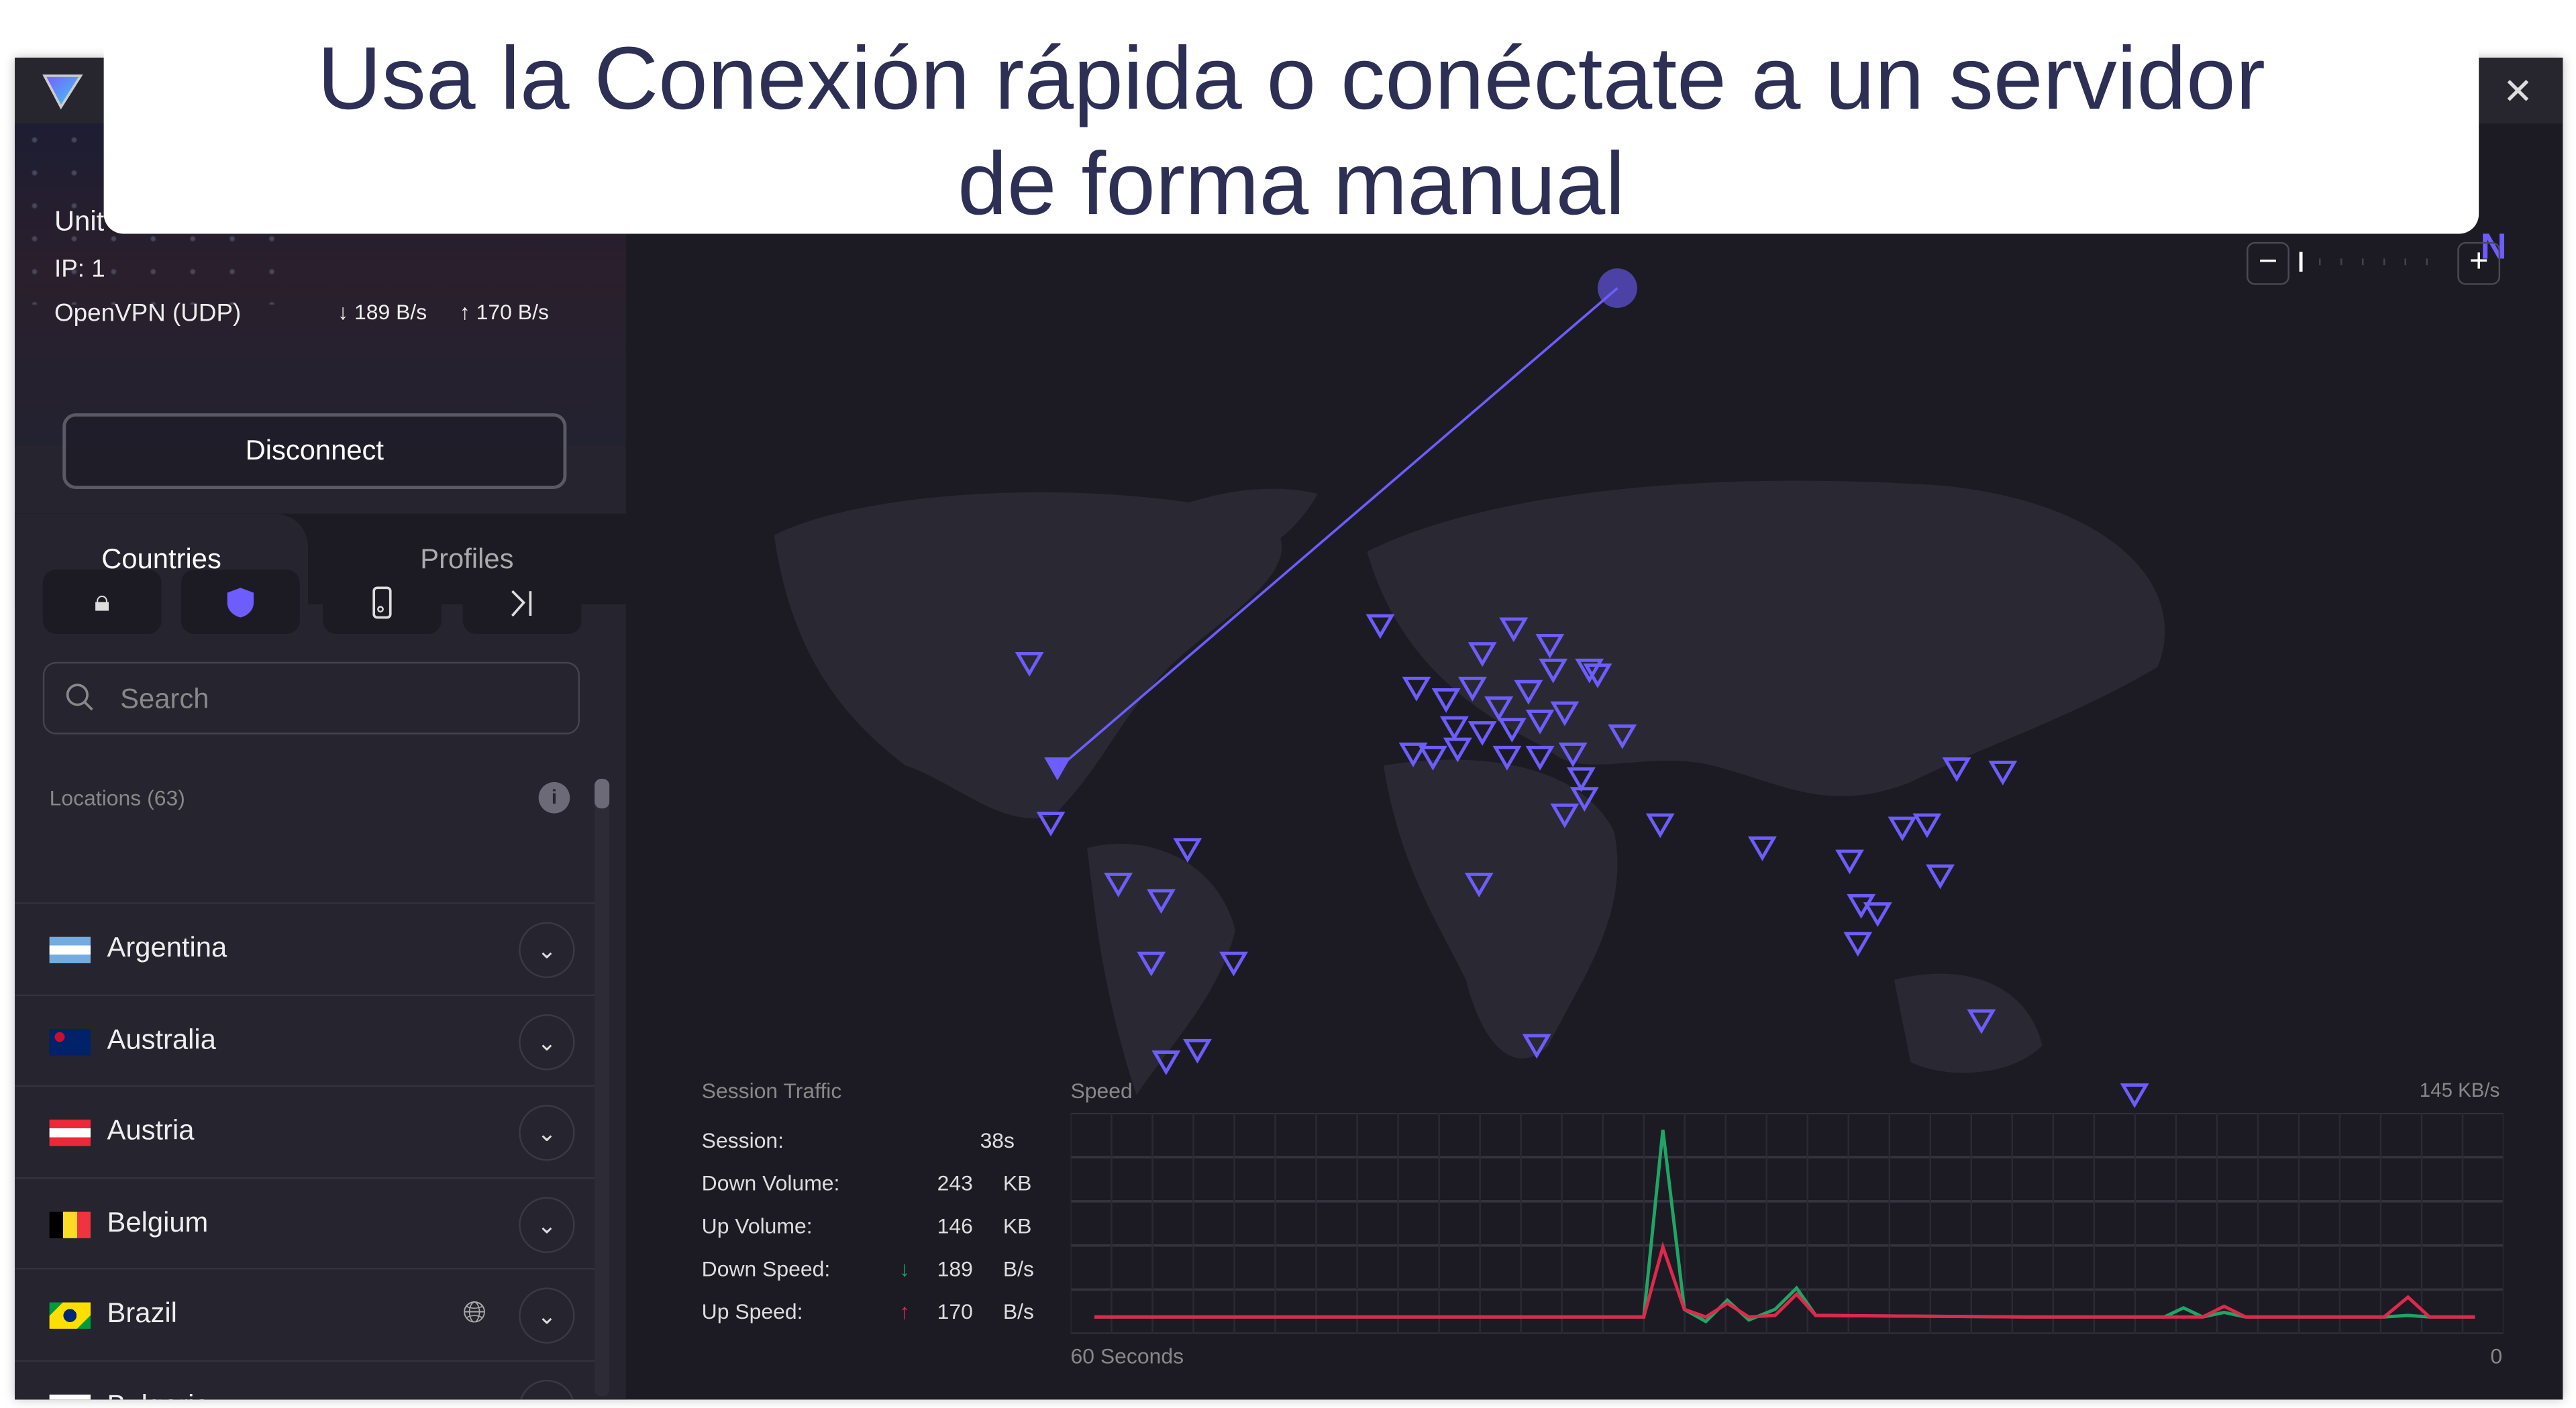 The image size is (2576, 1408). I want to click on up-speed-line, so click(1784, 1280).